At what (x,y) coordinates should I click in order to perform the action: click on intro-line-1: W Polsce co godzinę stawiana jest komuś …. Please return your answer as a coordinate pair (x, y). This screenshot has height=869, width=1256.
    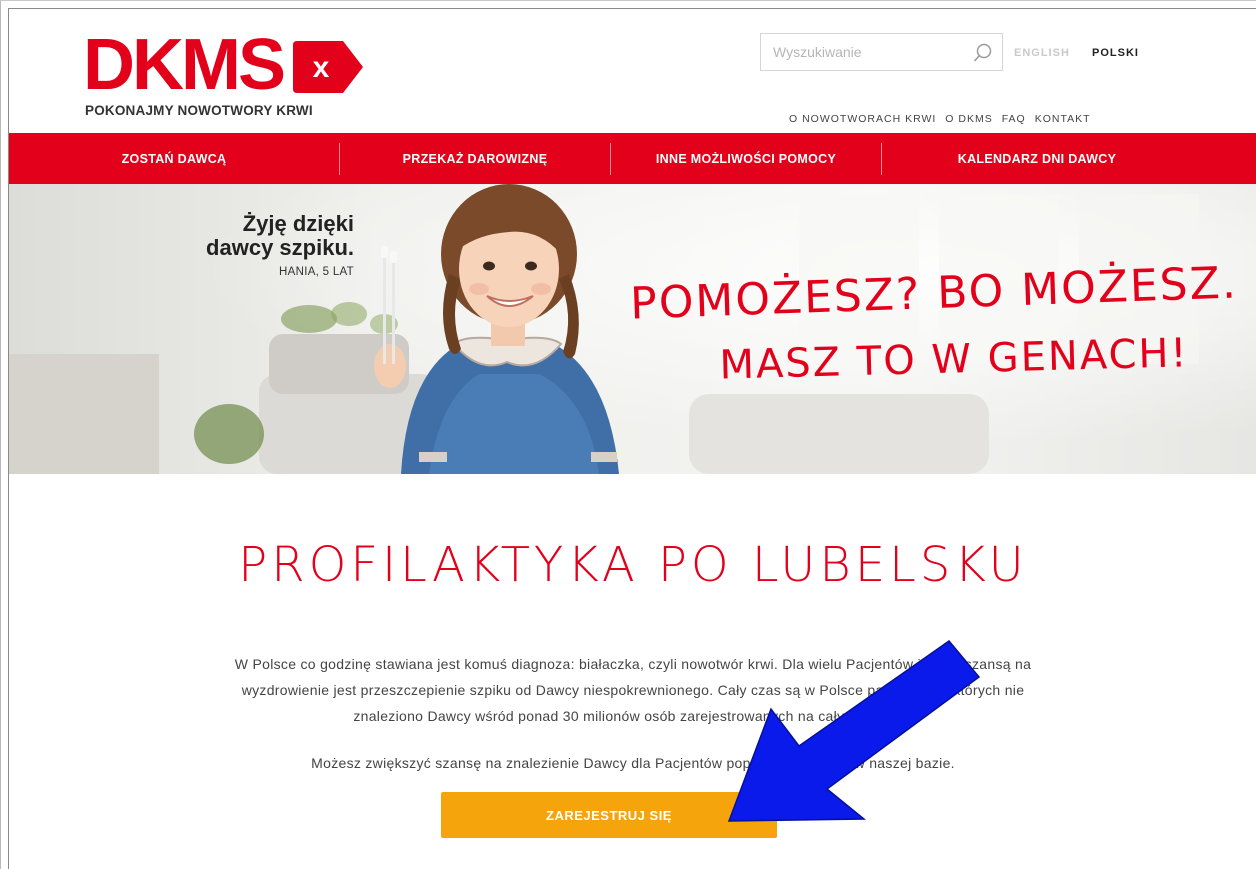
    Looking at the image, I should click on (633, 664).